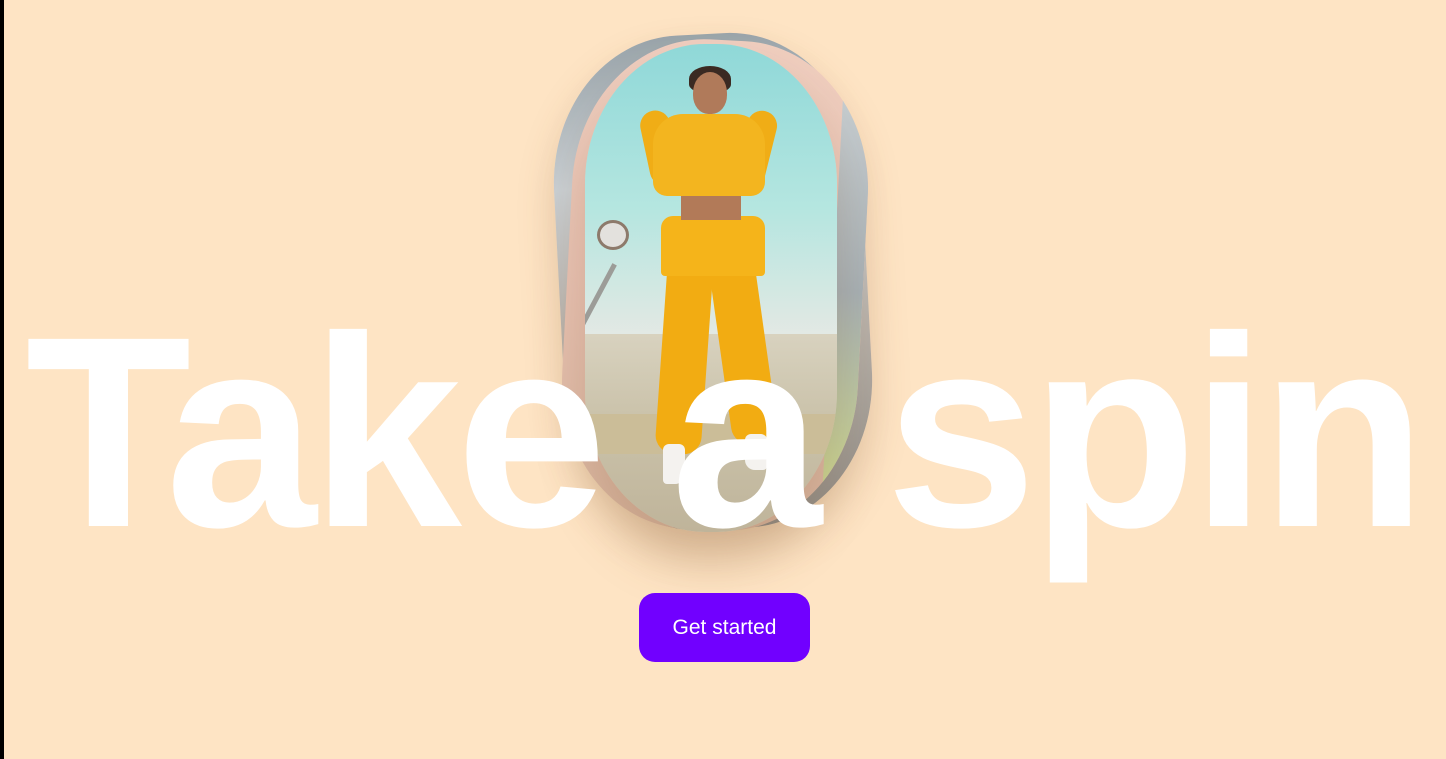  What do you see at coordinates (724, 627) in the screenshot?
I see `get-started-button: Get started` at bounding box center [724, 627].